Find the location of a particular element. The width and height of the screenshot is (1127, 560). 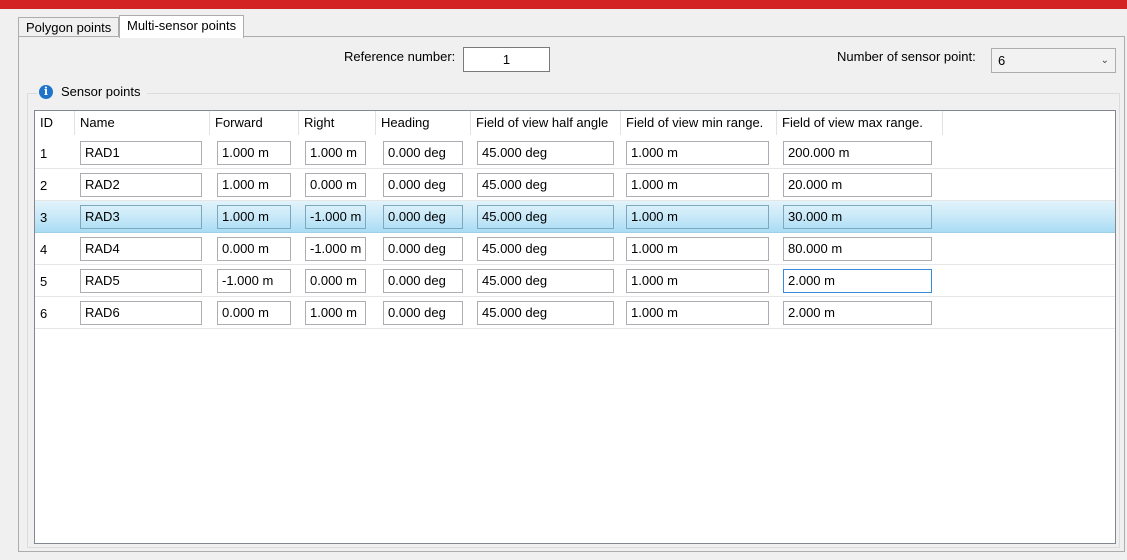

tab-multi-sensor-points: Multi-sensor points is located at coordinates (182, 26).